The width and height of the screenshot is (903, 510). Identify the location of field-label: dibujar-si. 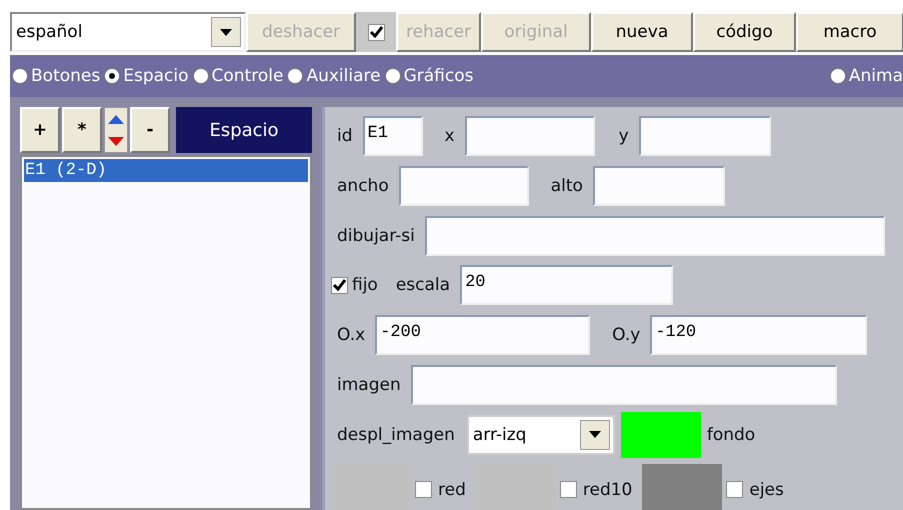
(376, 236).